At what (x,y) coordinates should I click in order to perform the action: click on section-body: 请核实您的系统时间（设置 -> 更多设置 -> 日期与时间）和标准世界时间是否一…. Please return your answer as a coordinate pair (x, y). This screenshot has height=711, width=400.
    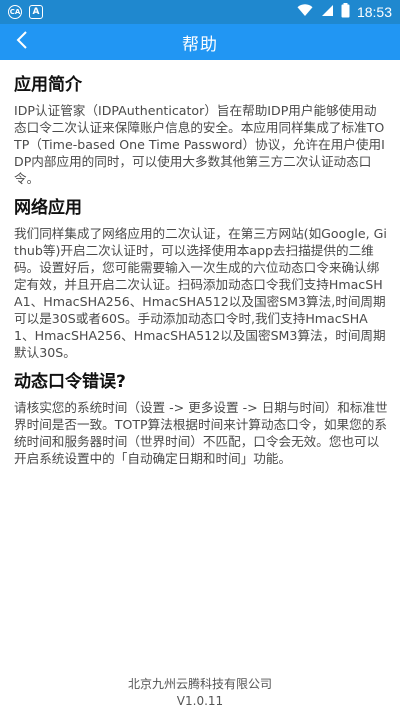
    Looking at the image, I should click on (201, 433).